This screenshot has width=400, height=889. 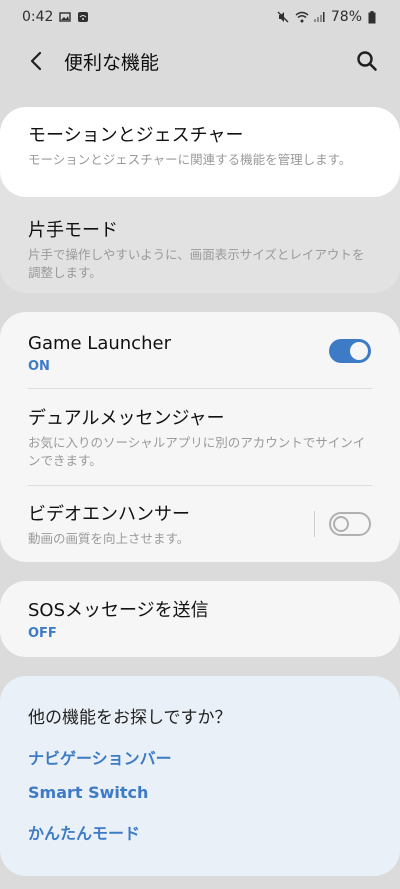 What do you see at coordinates (374, 17) in the screenshot?
I see `battery-icon` at bounding box center [374, 17].